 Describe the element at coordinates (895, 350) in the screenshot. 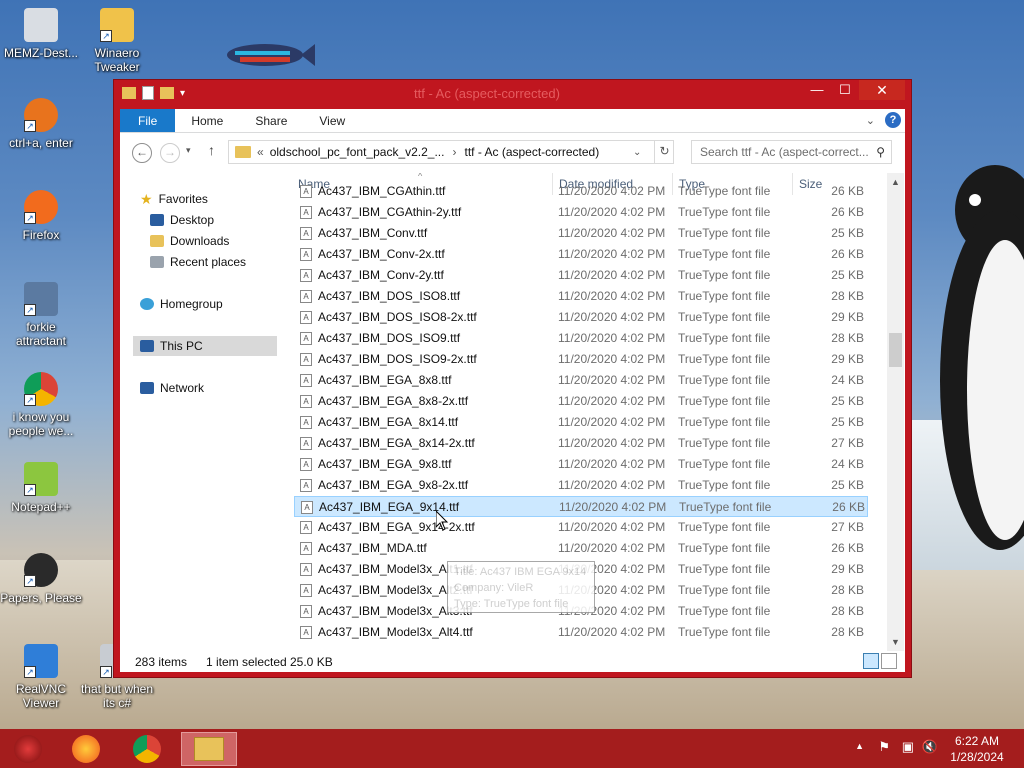

I see `scroll-thumb` at that location.